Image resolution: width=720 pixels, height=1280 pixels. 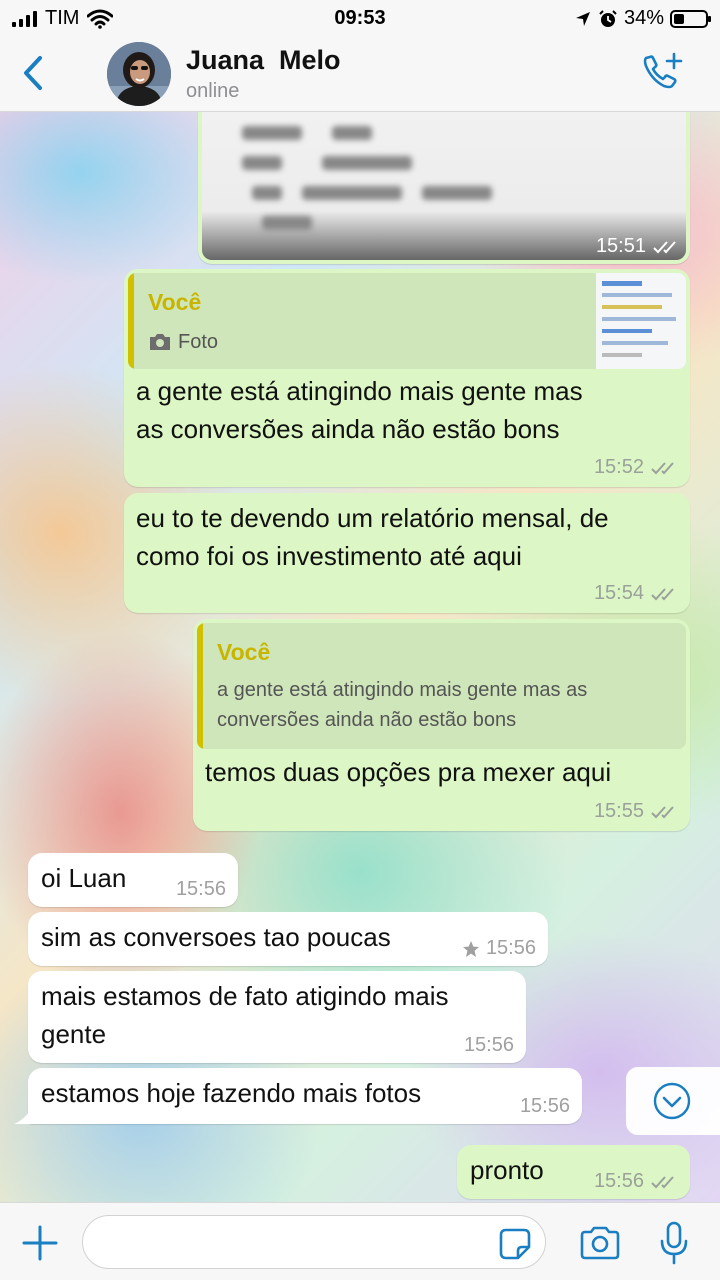 I want to click on back-chevron-icon, so click(x=34, y=73).